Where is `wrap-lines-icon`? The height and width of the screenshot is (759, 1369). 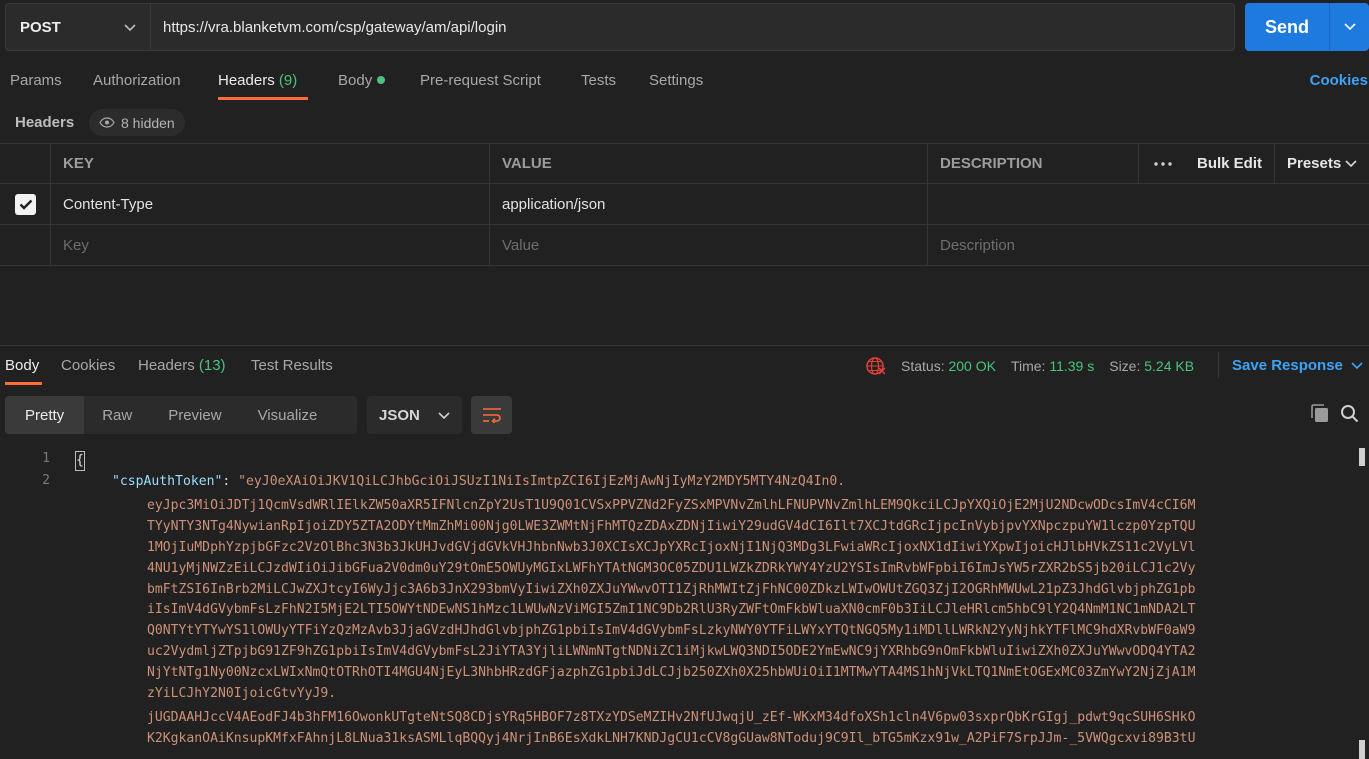
wrap-lines-icon is located at coordinates (491, 415).